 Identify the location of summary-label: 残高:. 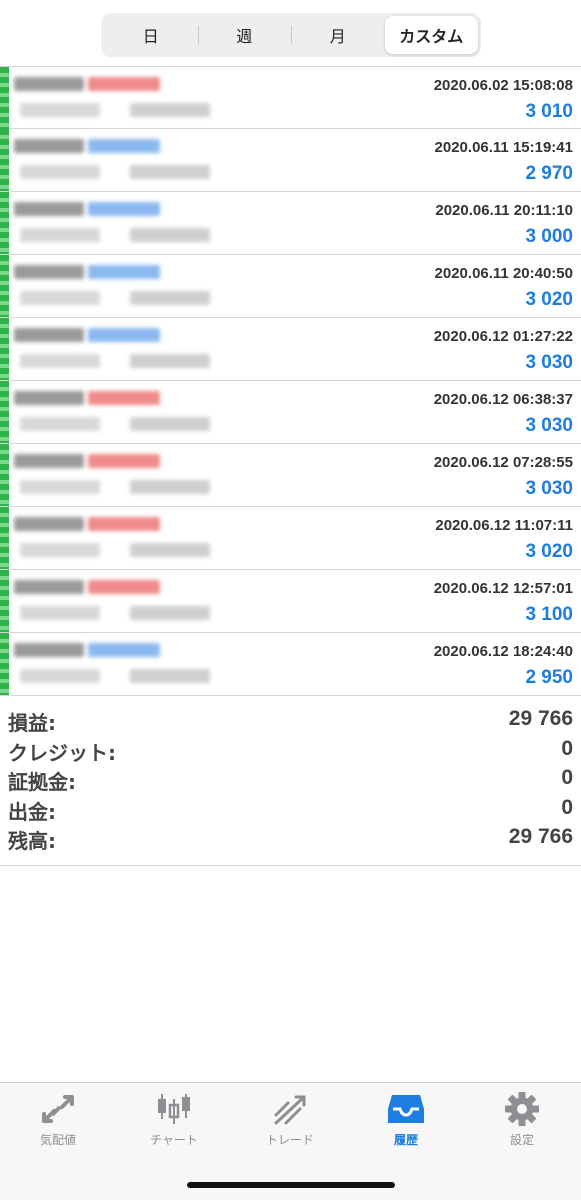
(32, 841).